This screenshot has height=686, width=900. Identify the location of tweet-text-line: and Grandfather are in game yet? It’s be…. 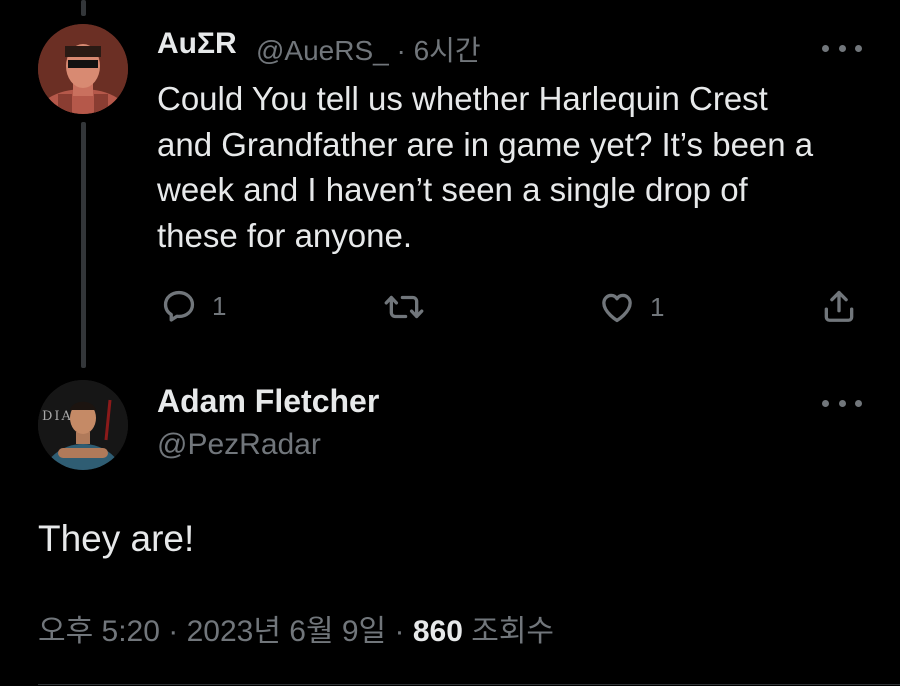
(485, 144).